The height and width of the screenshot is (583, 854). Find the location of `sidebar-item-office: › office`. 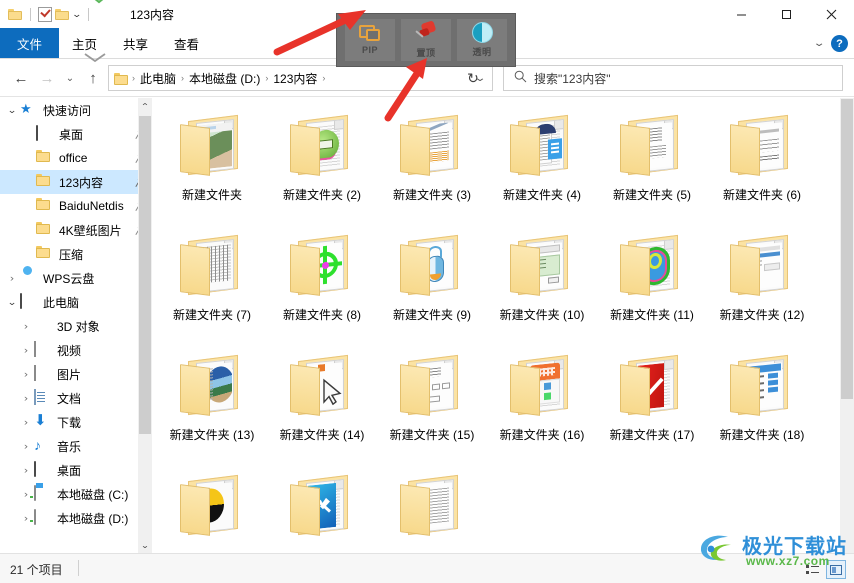

sidebar-item-office: › office is located at coordinates (76, 158).